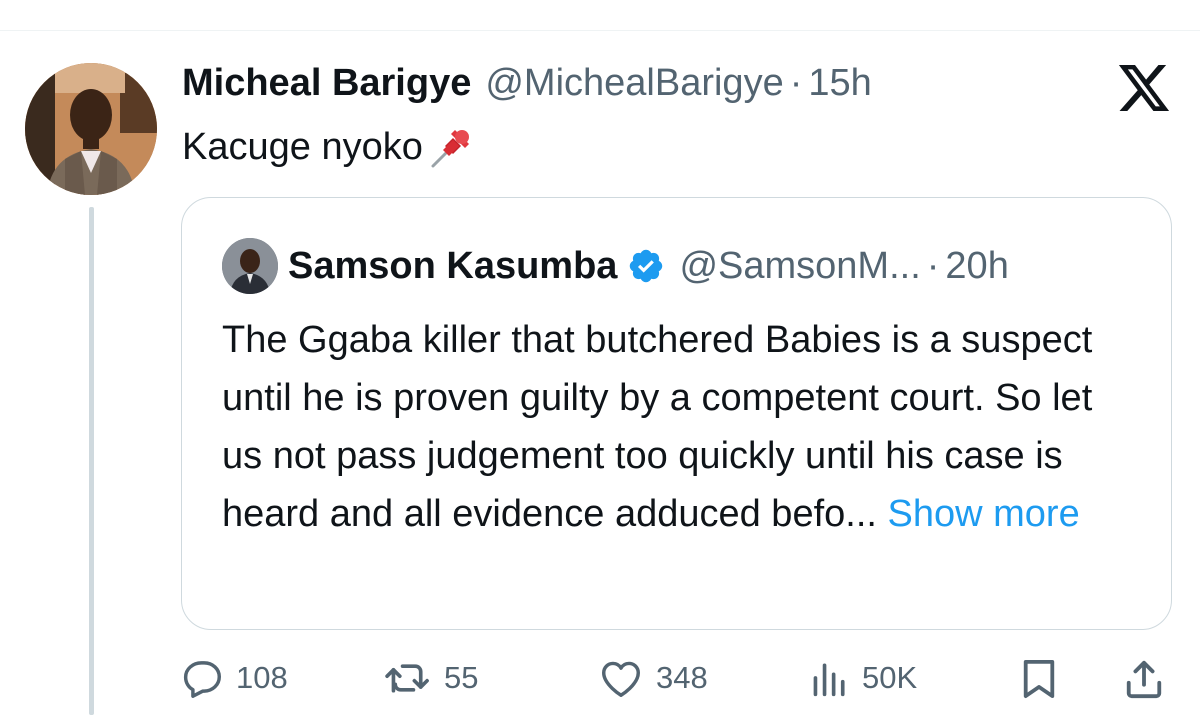  What do you see at coordinates (600, 30) in the screenshot?
I see `top-divider` at bounding box center [600, 30].